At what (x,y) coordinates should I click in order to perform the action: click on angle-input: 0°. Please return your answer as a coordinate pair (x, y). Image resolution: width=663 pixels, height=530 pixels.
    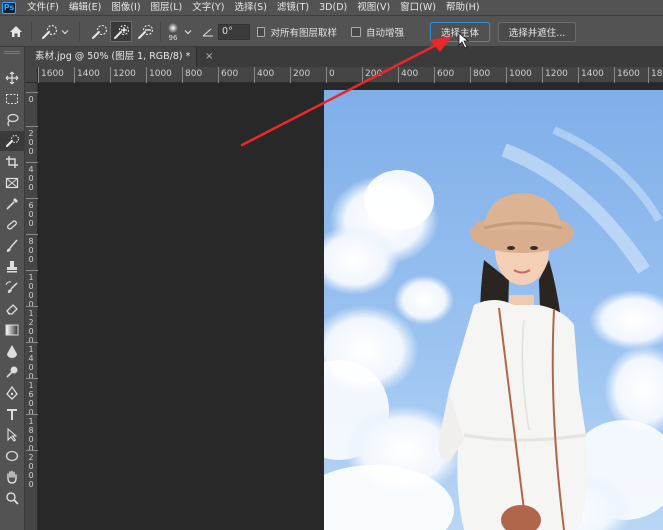
    Looking at the image, I should click on (234, 32).